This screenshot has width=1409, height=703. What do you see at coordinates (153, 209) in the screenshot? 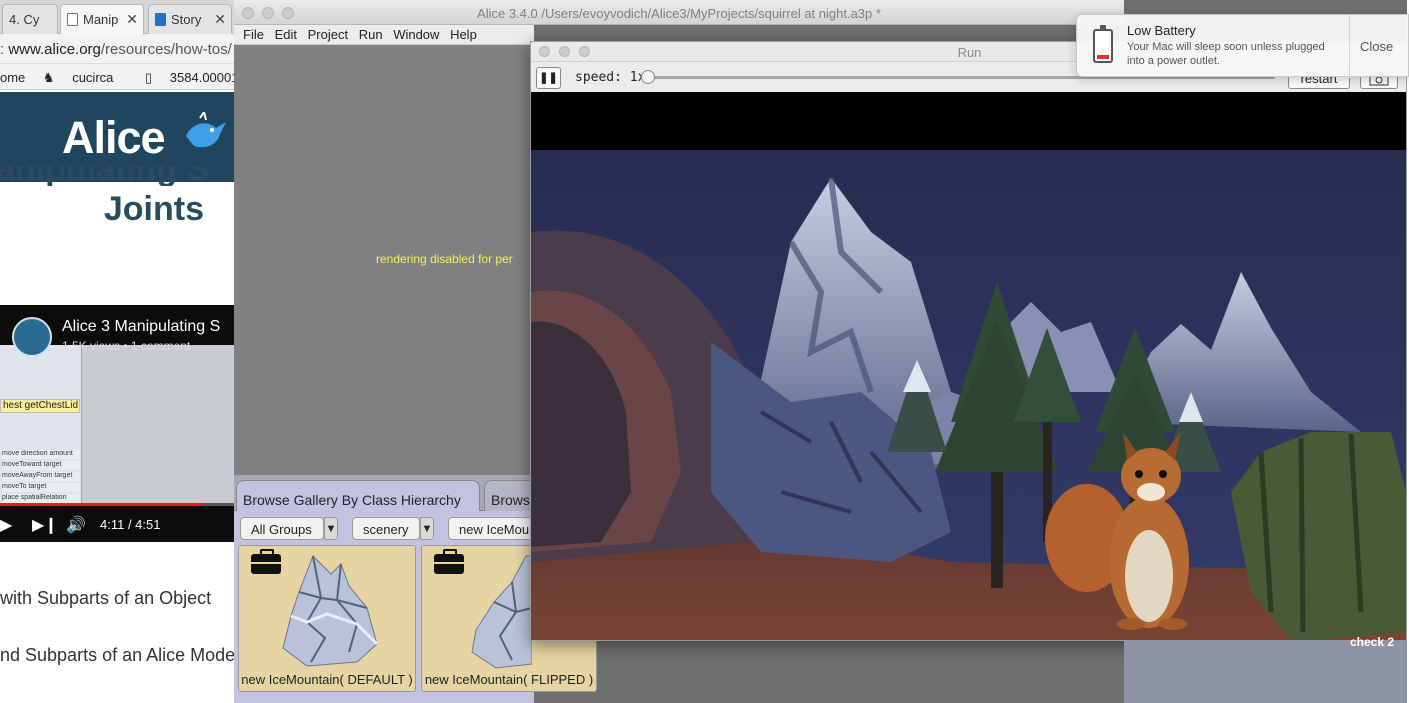
I see `page-title: Joints` at bounding box center [153, 209].